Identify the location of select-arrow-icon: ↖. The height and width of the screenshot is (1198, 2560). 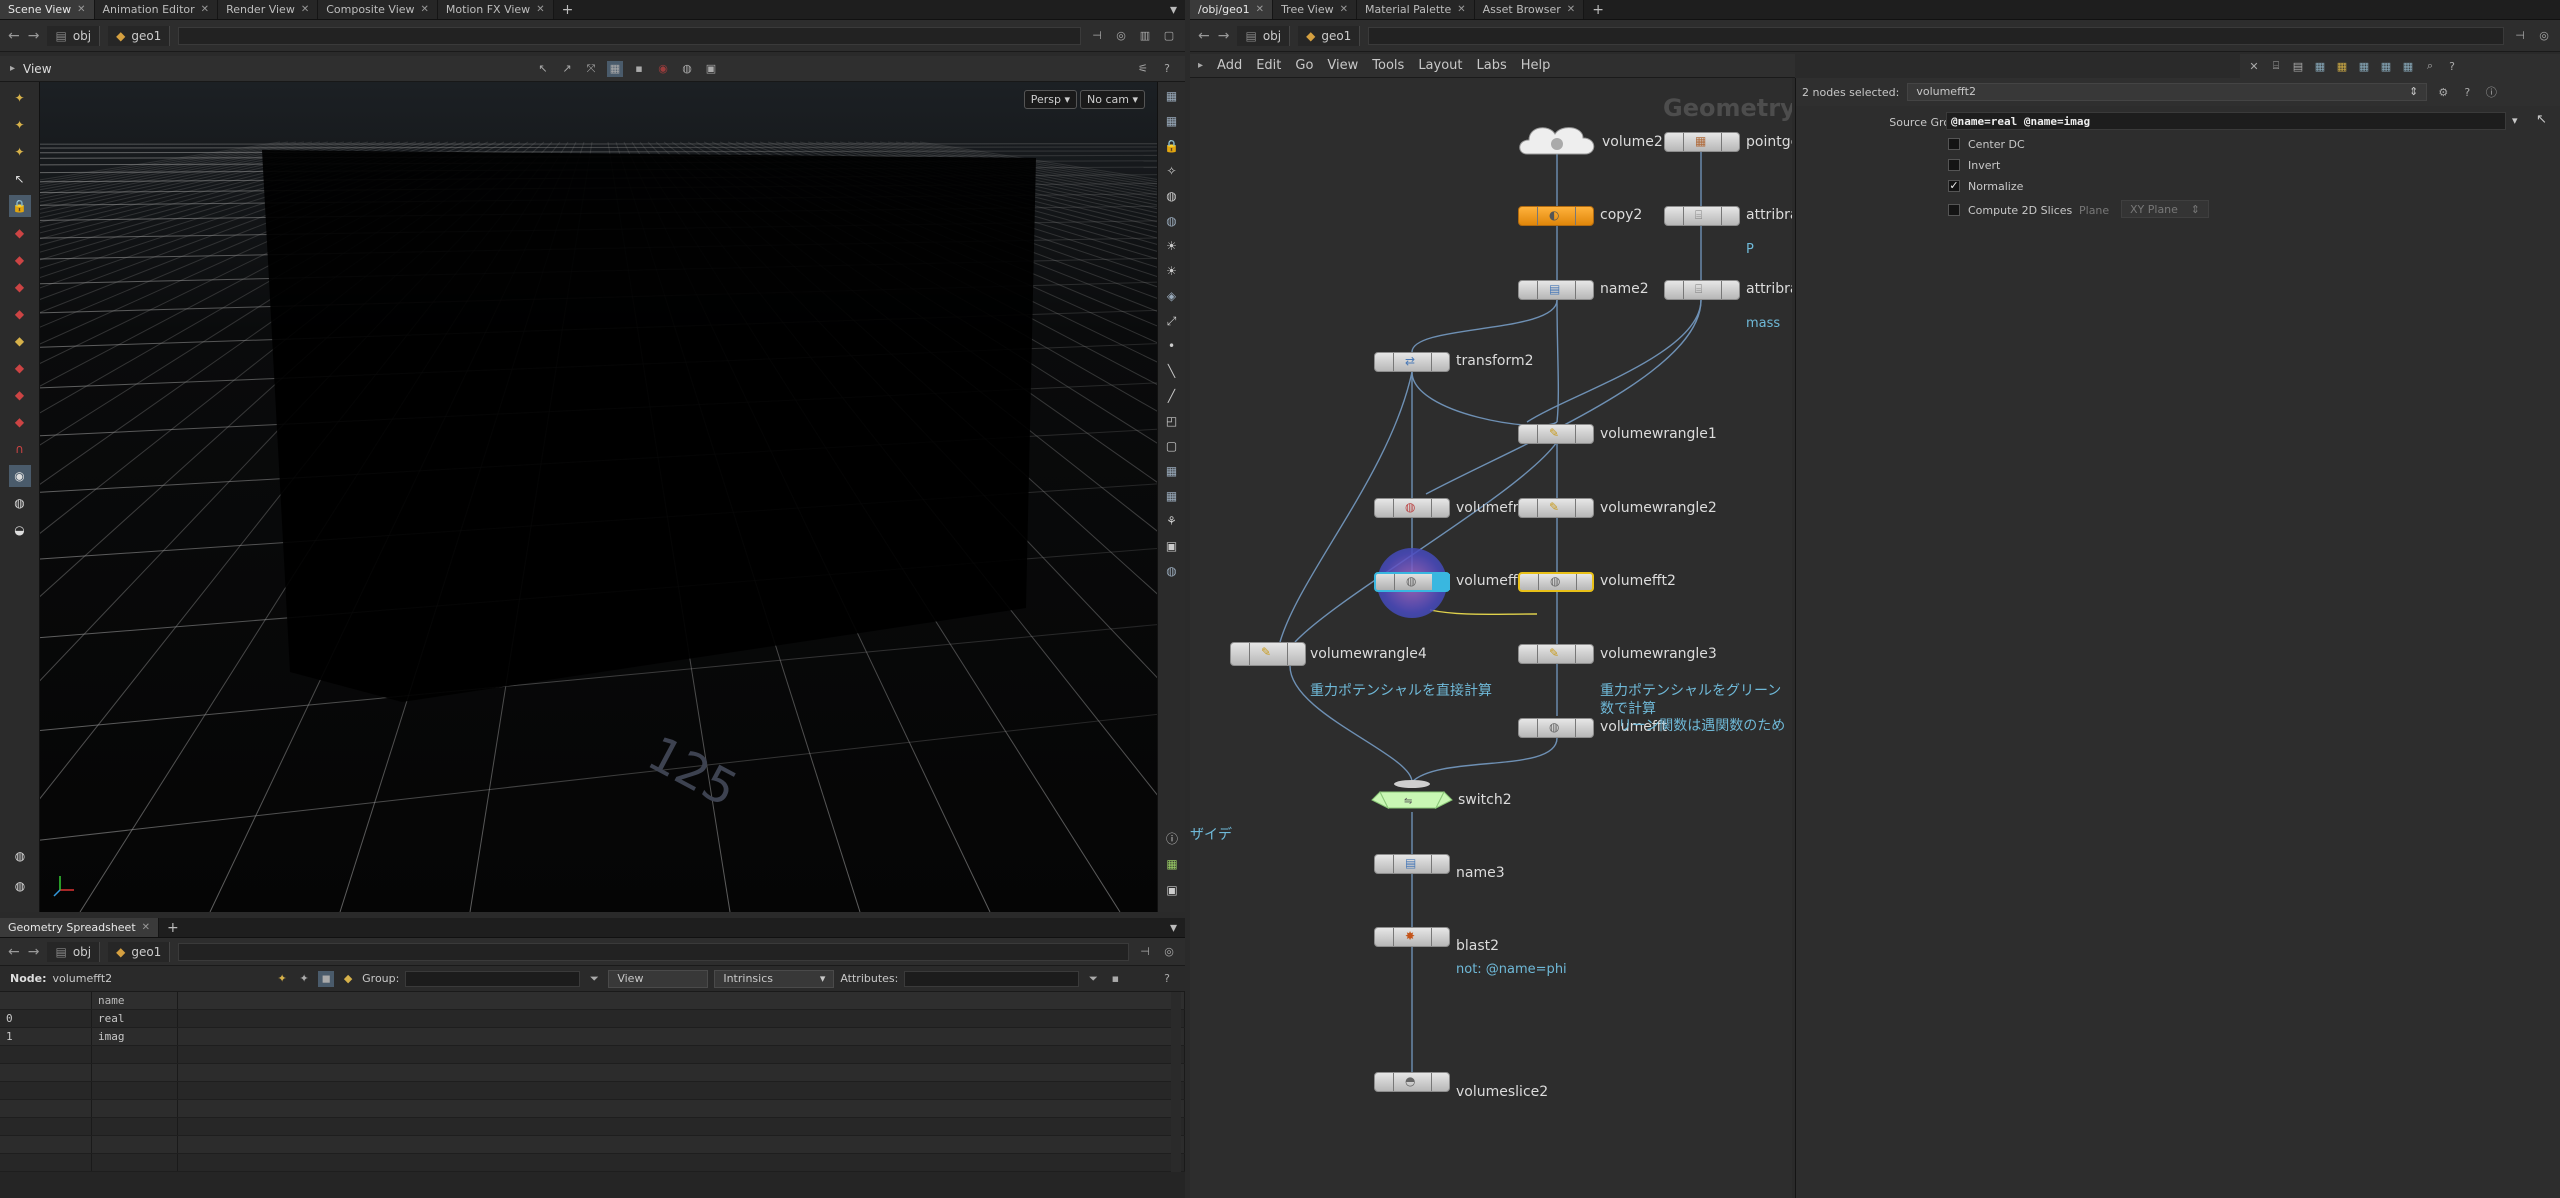
(2541, 119).